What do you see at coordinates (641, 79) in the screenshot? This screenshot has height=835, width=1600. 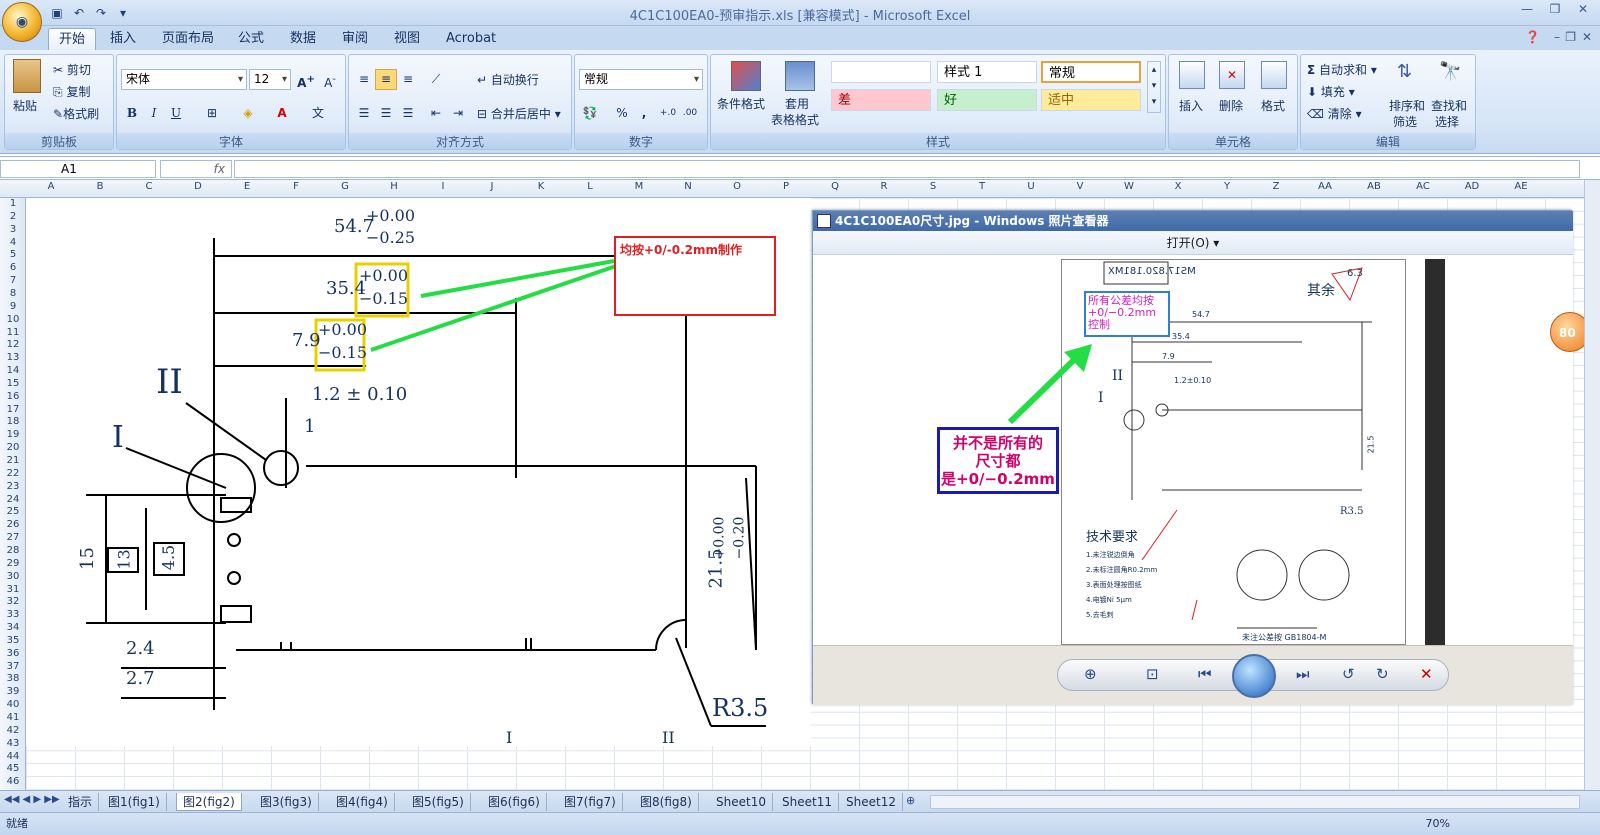 I see `number-format-combo: 常规` at bounding box center [641, 79].